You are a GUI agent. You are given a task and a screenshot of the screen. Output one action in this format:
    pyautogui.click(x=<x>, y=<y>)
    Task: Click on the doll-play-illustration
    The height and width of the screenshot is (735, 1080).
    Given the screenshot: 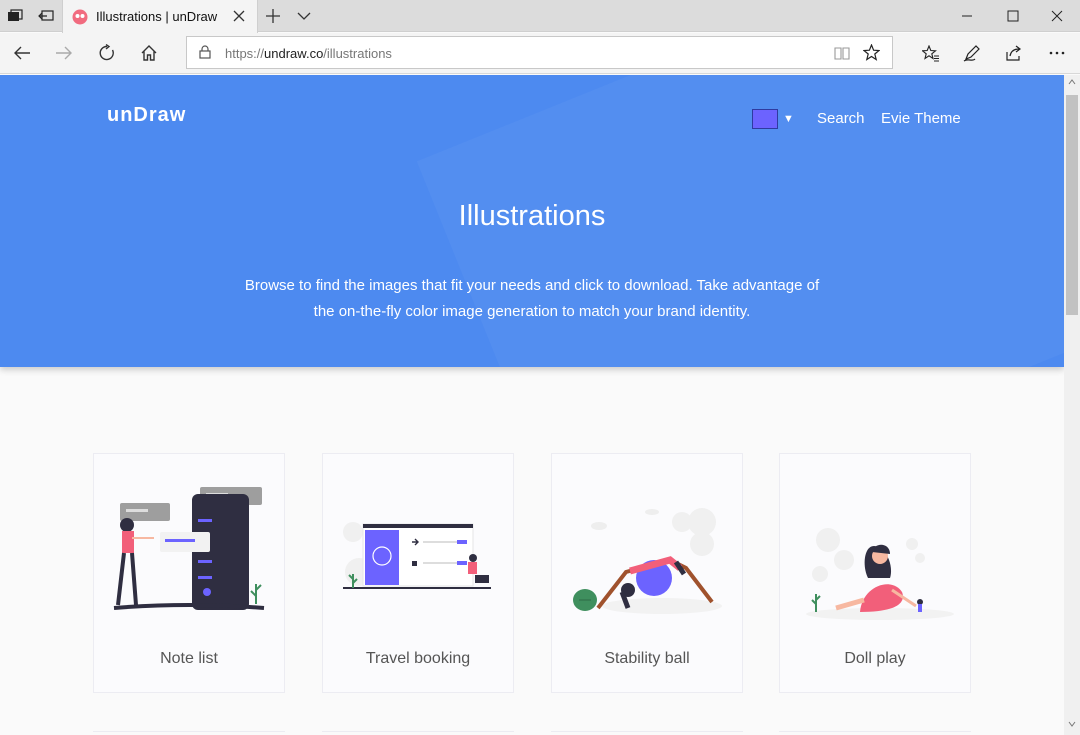 What is the action you would take?
    pyautogui.click(x=880, y=574)
    